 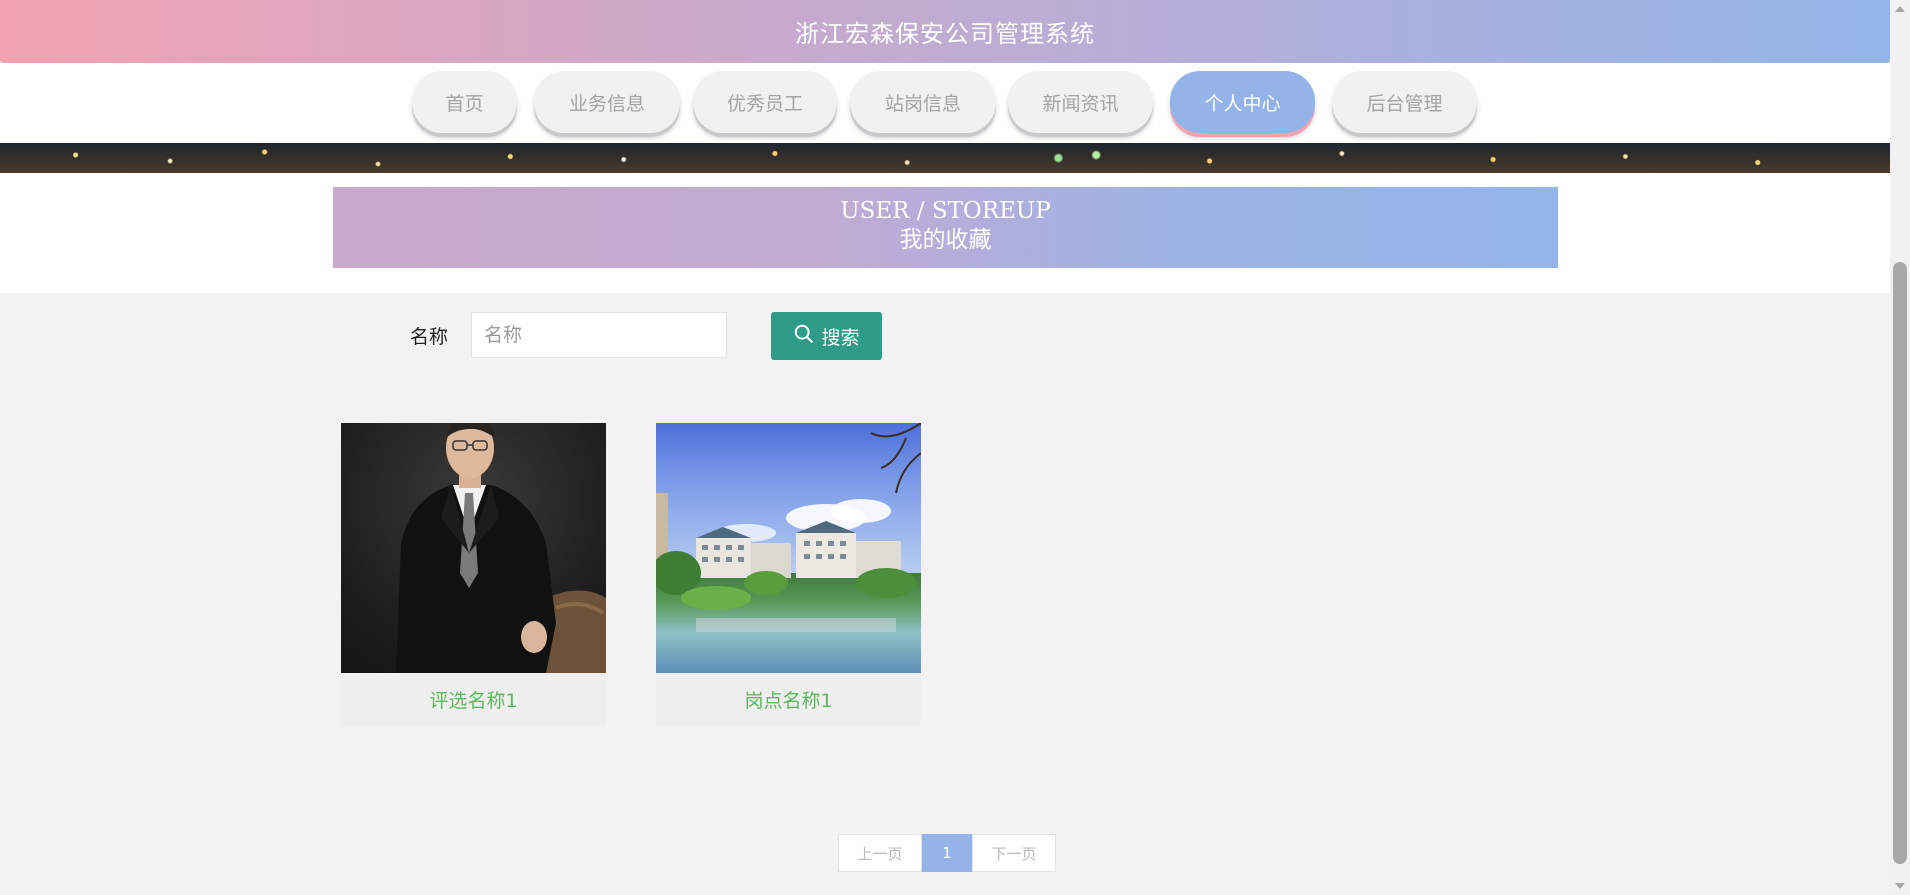 What do you see at coordinates (1404, 102) in the screenshot?
I see `nav-item-admin: 后台管理` at bounding box center [1404, 102].